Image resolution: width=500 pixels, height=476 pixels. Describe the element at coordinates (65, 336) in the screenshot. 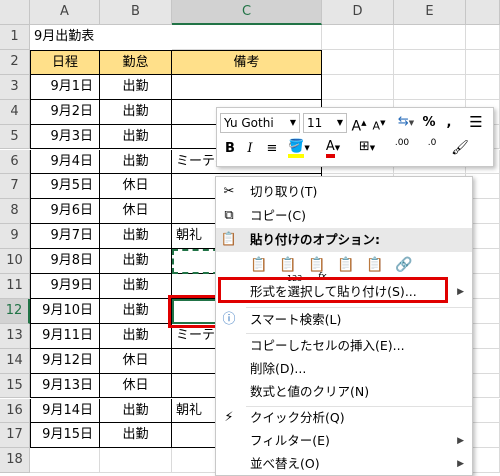

I see `date-cell: 9月11日` at that location.